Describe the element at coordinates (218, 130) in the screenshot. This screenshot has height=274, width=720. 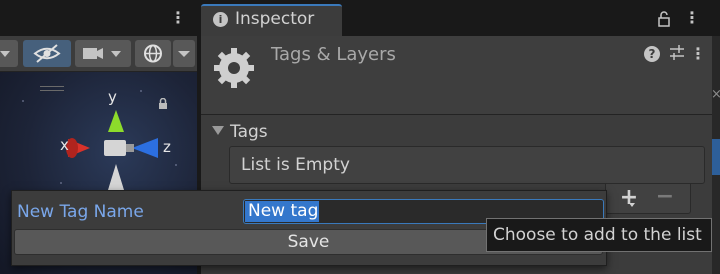
I see `foldout-arrow-icon` at that location.